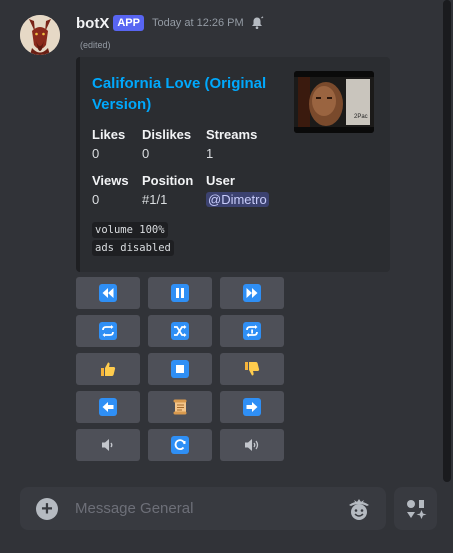 The width and height of the screenshot is (453, 553). I want to click on shuffle-button, so click(180, 331).